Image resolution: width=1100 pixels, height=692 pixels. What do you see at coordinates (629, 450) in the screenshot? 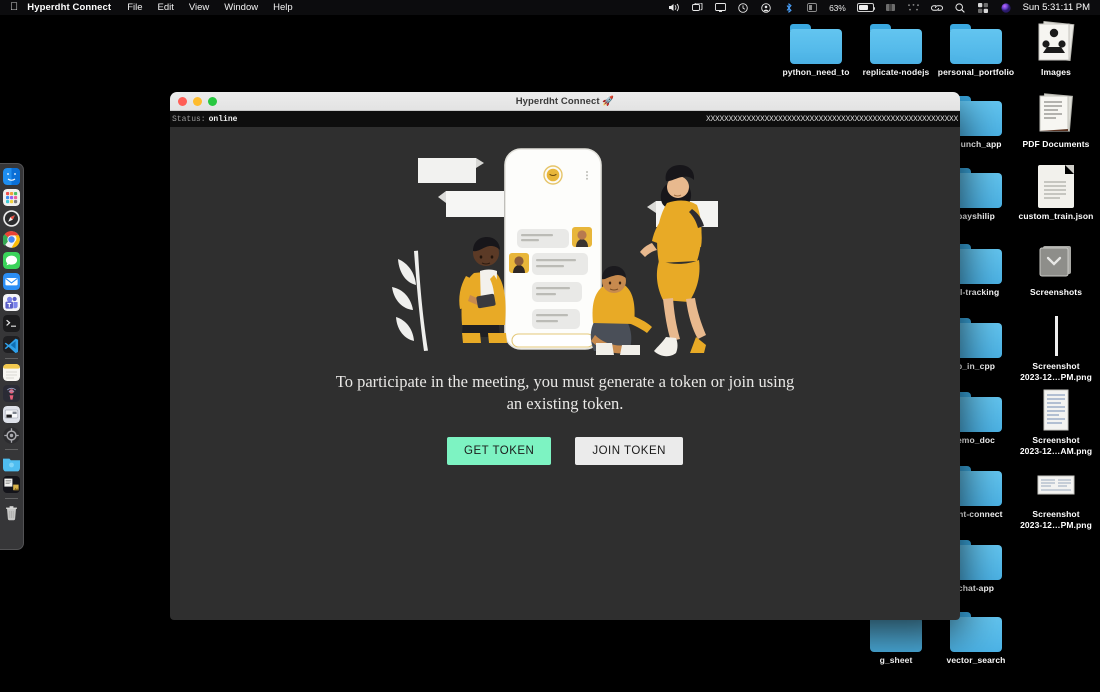
I see `join-token-button: JOIN TOKEN` at bounding box center [629, 450].